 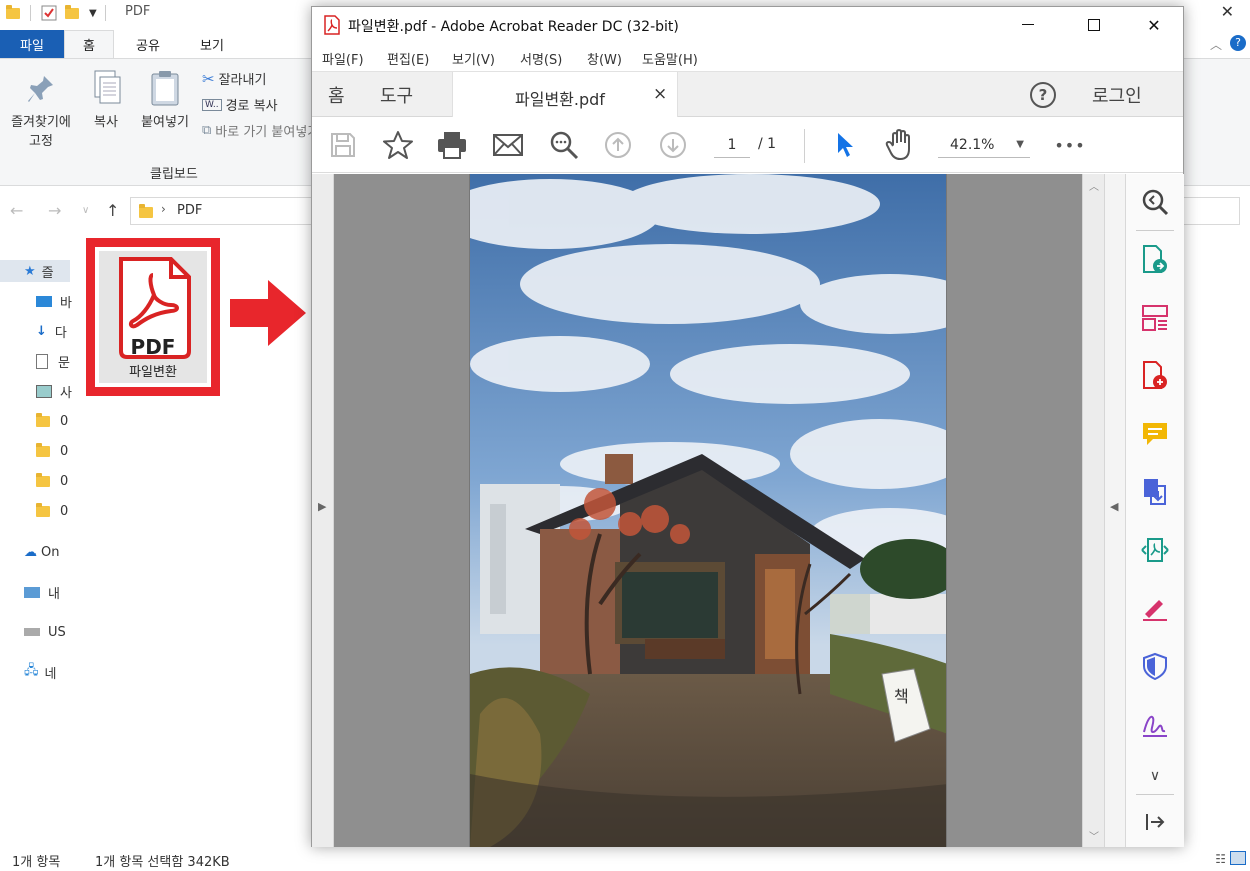 I want to click on copy-path-label: 경로 복사, so click(x=251, y=106).